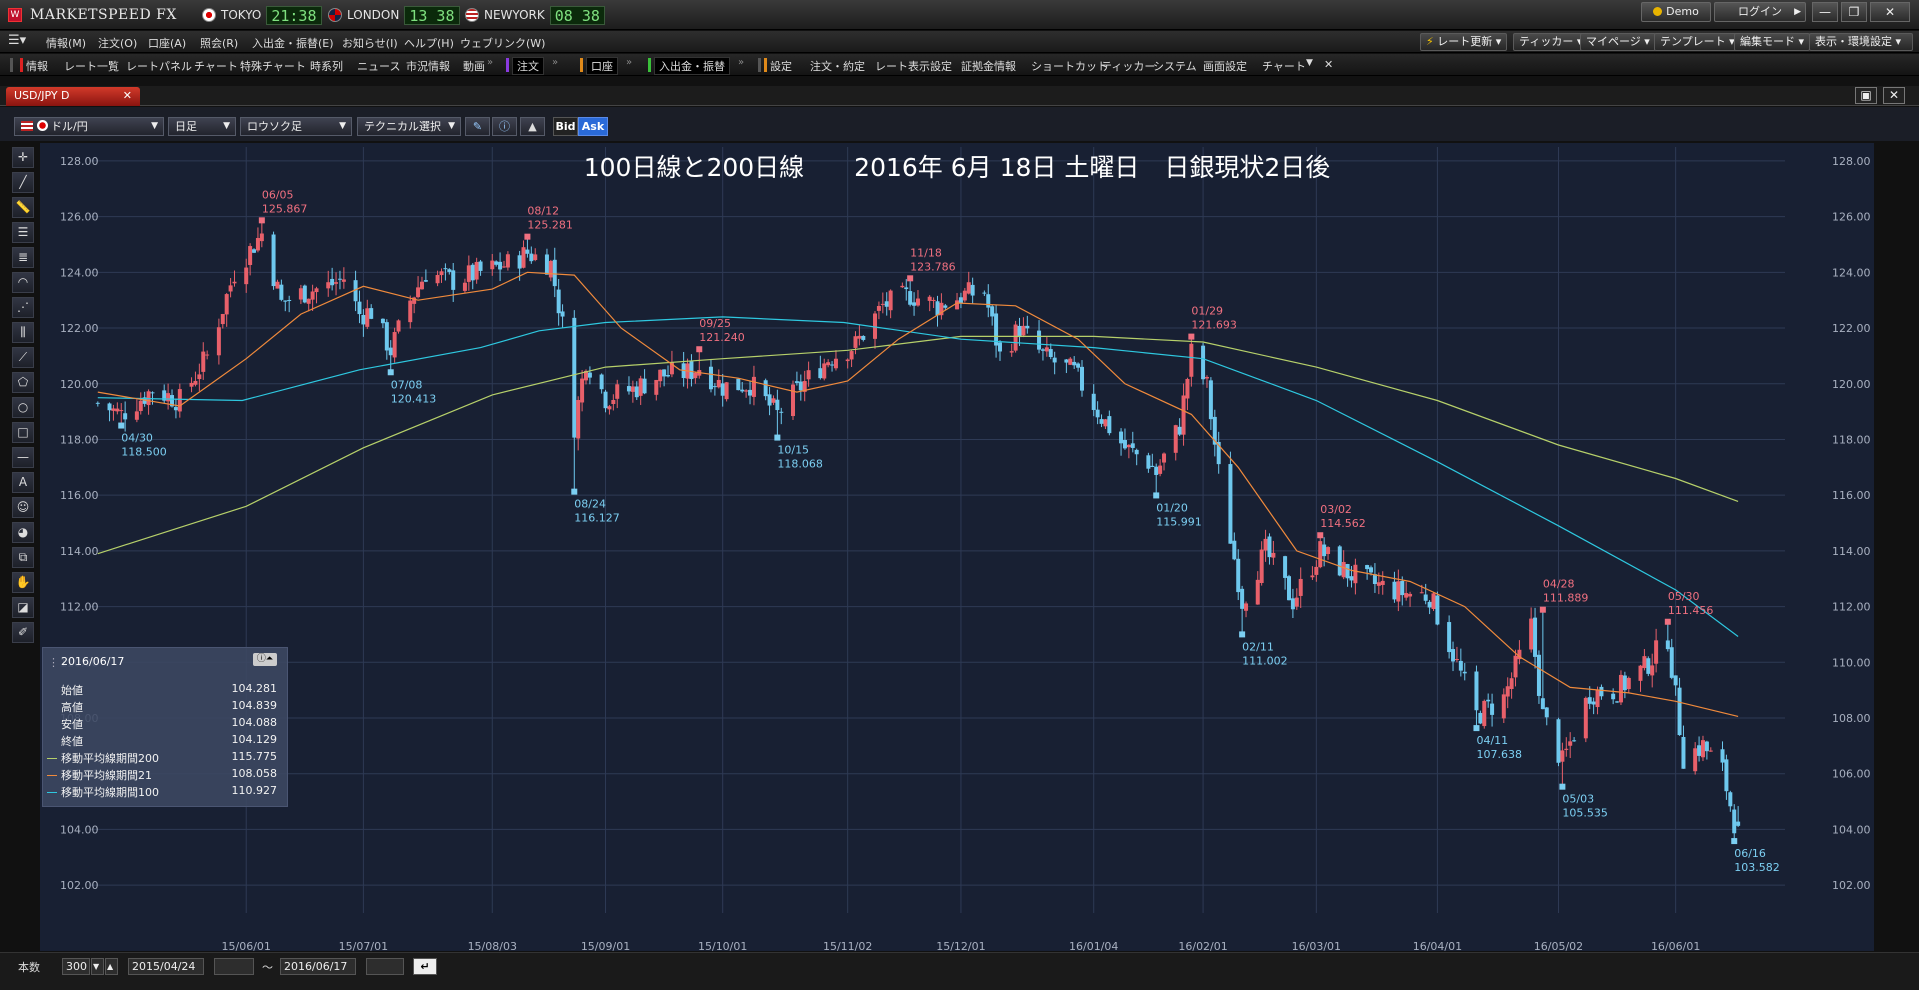 This screenshot has width=1919, height=990. What do you see at coordinates (91, 66) in the screenshot?
I see `toolbar-rate-list: レート一覧` at bounding box center [91, 66].